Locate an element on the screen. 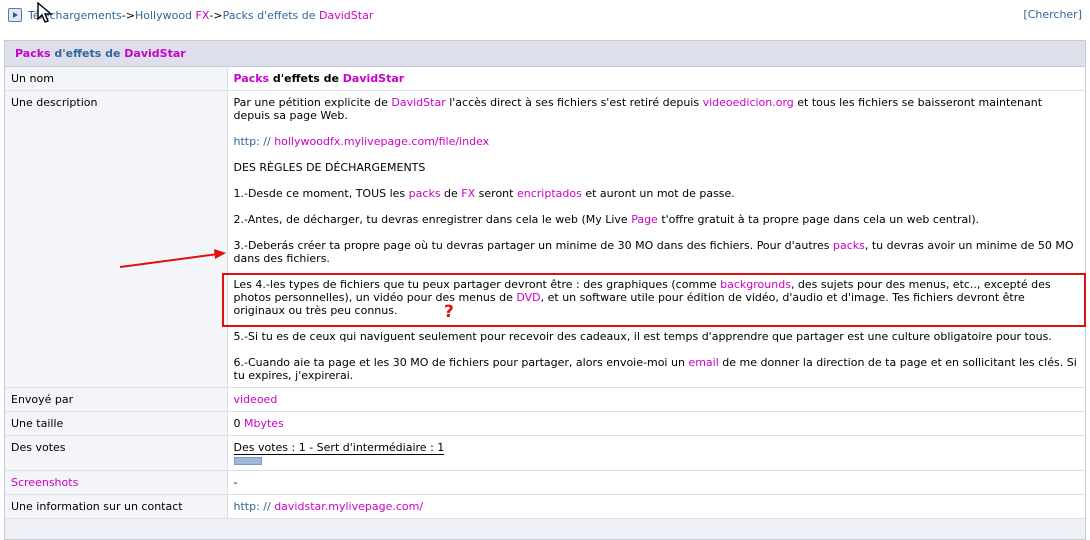 This screenshot has height=540, width=1090. value-name: Packs d'effets de DavidStar is located at coordinates (656, 79).